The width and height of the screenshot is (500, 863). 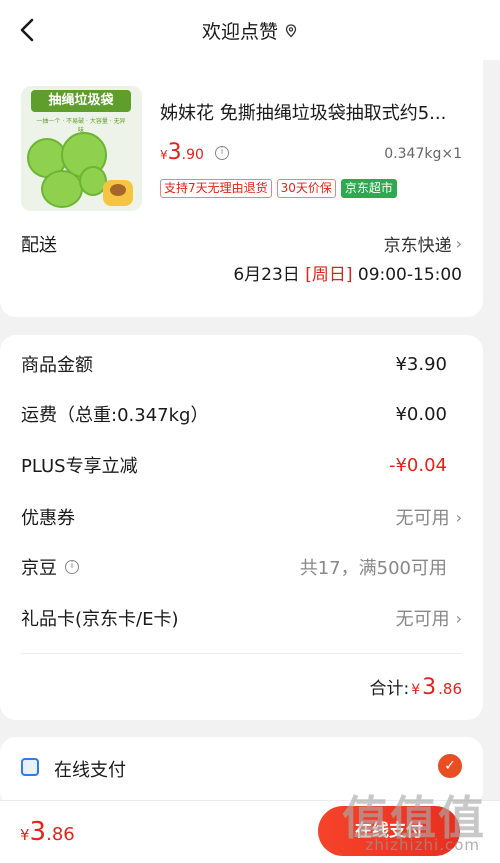 What do you see at coordinates (216, 188) in the screenshot?
I see `tag-return: 支持7天无理由退货` at bounding box center [216, 188].